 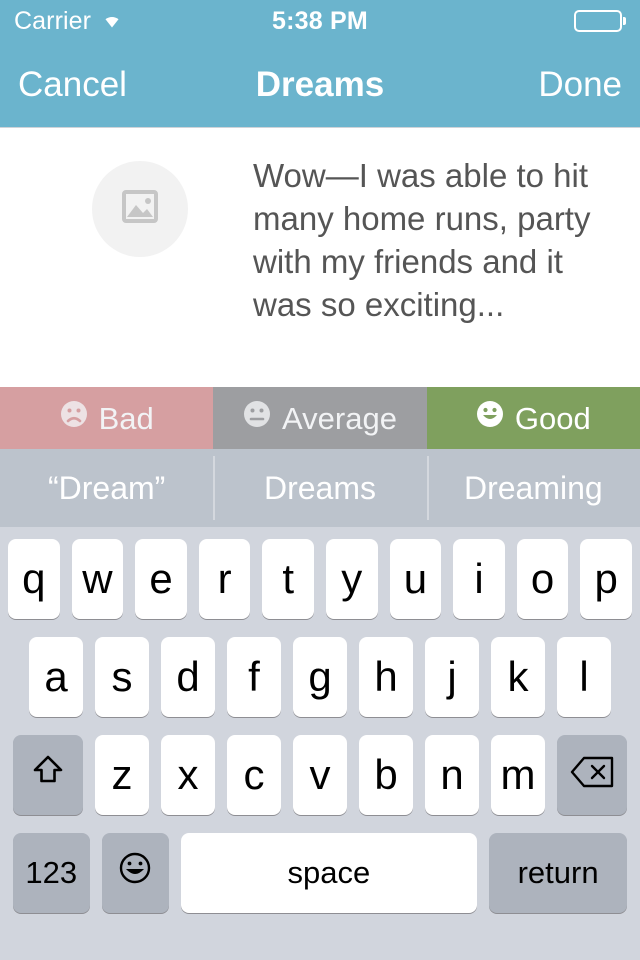 What do you see at coordinates (257, 418) in the screenshot?
I see `neutral-face-icon` at bounding box center [257, 418].